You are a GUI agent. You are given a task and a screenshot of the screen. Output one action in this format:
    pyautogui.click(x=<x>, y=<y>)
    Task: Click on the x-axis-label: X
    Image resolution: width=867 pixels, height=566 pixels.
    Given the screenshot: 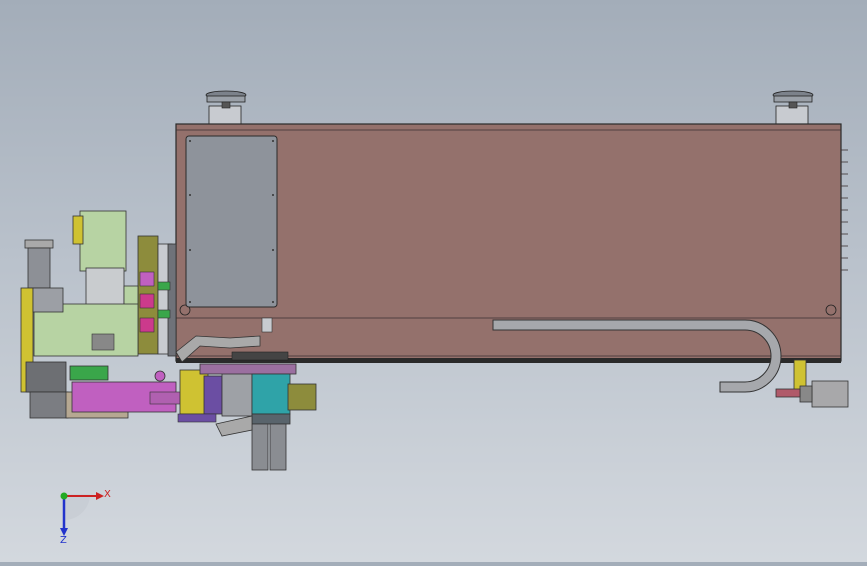 What is the action you would take?
    pyautogui.click(x=107, y=494)
    